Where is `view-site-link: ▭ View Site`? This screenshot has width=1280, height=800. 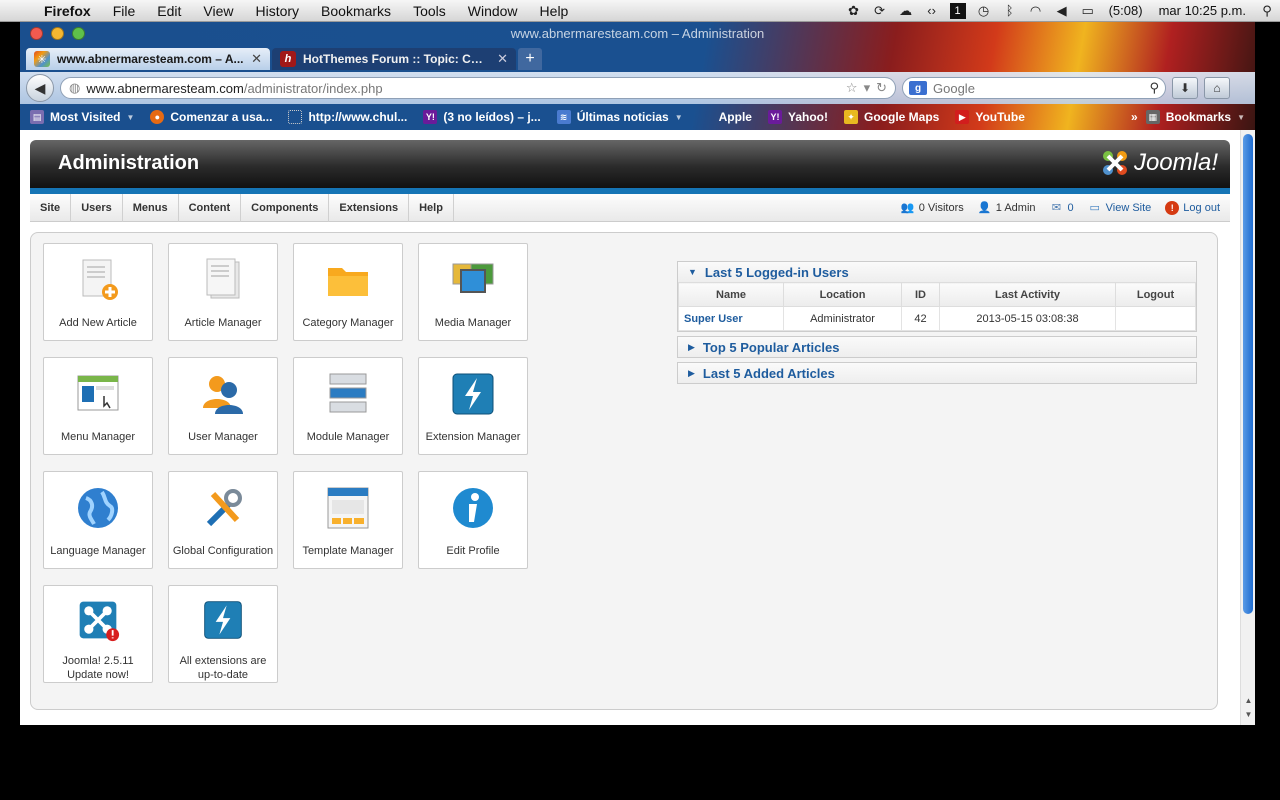
view-site-link: ▭ View Site is located at coordinates (1120, 208).